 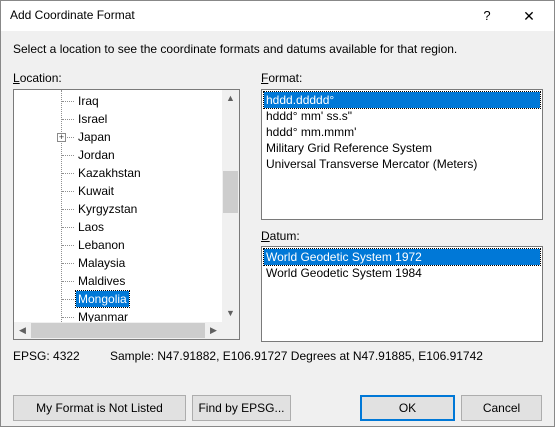 I want to click on ok-button: OK, so click(x=407, y=408).